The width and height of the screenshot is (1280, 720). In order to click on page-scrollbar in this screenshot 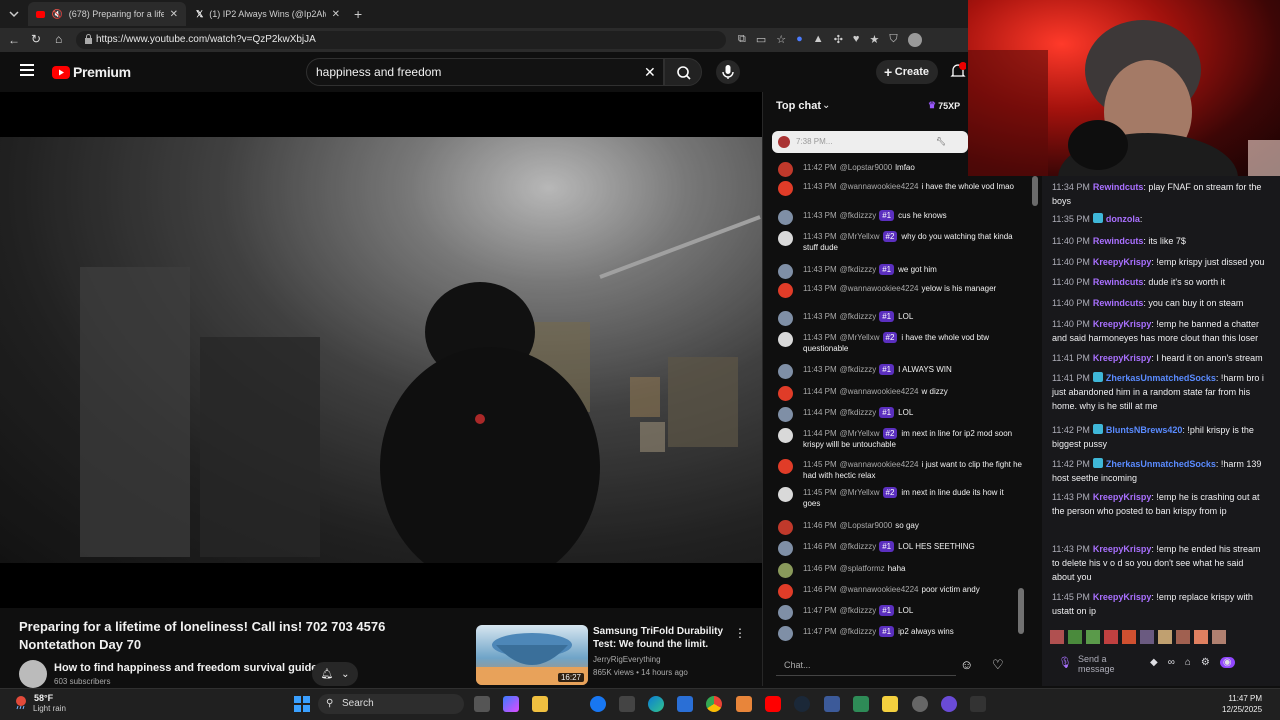, I will do `click(1035, 191)`.